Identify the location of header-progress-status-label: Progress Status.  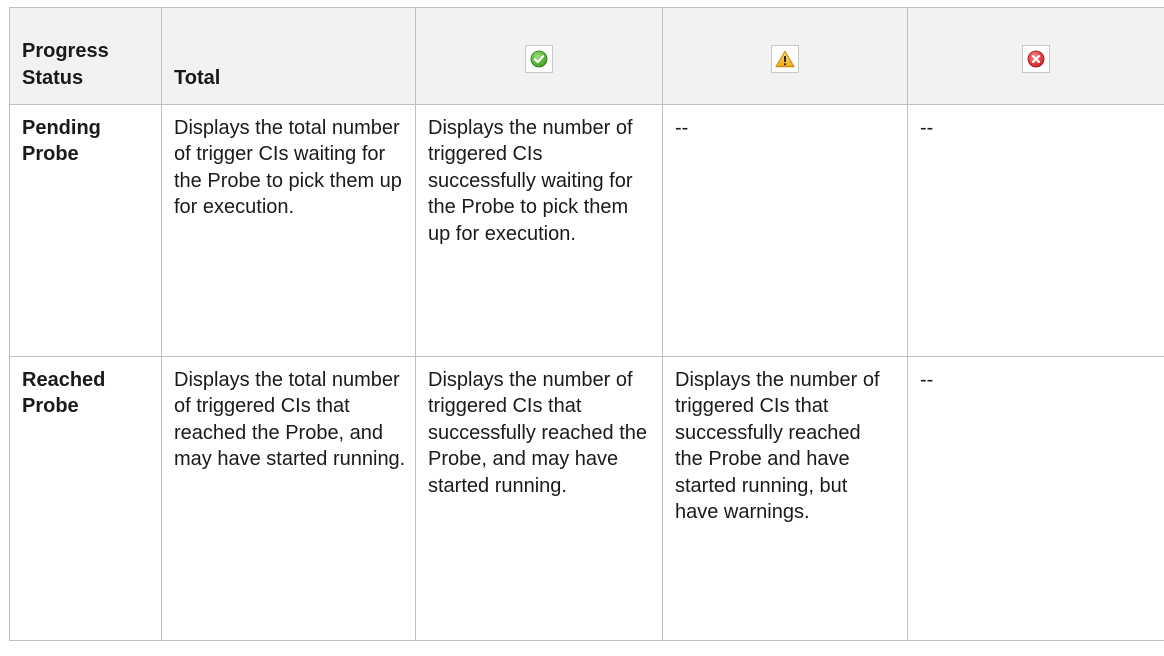
(65, 64).